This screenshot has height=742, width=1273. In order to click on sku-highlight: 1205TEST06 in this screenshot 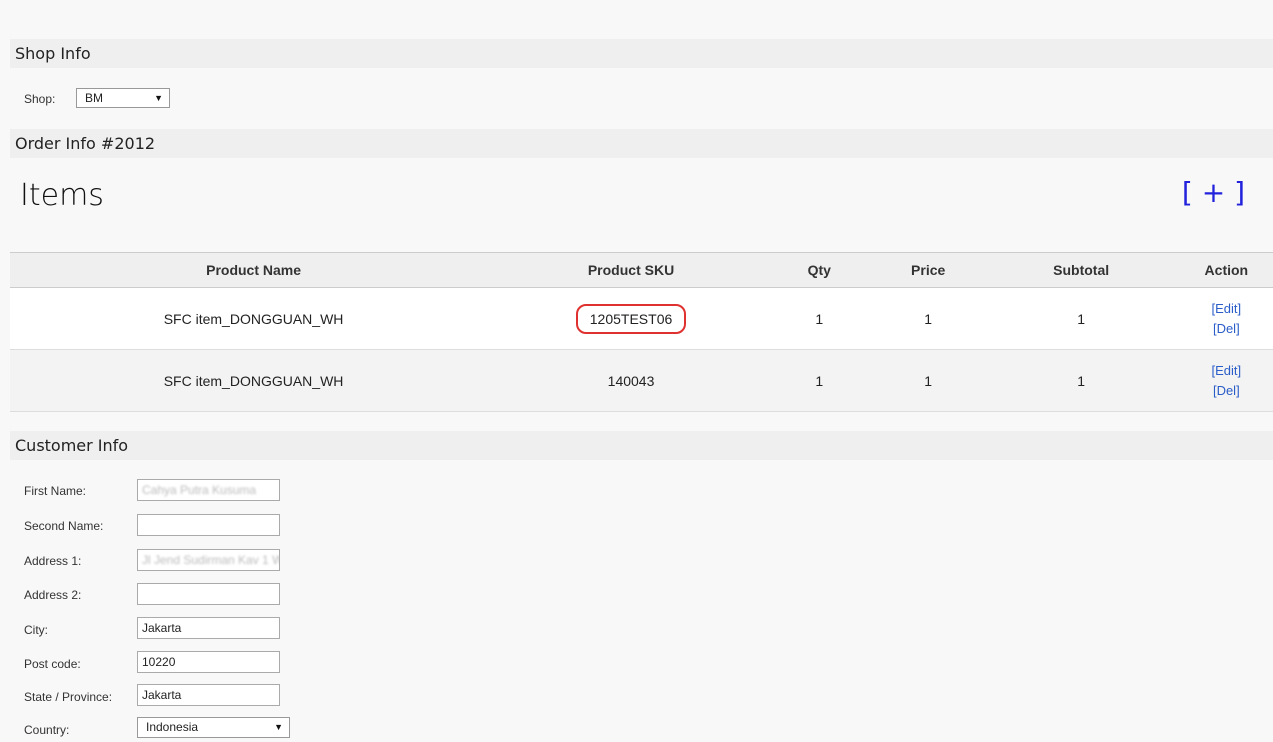, I will do `click(631, 318)`.